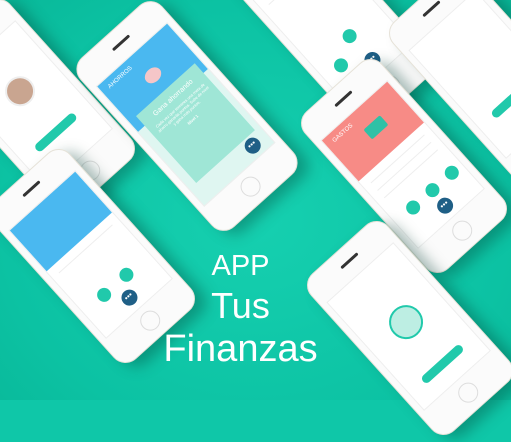  What do you see at coordinates (240, 305) in the screenshot?
I see `headline-tus: Tus` at bounding box center [240, 305].